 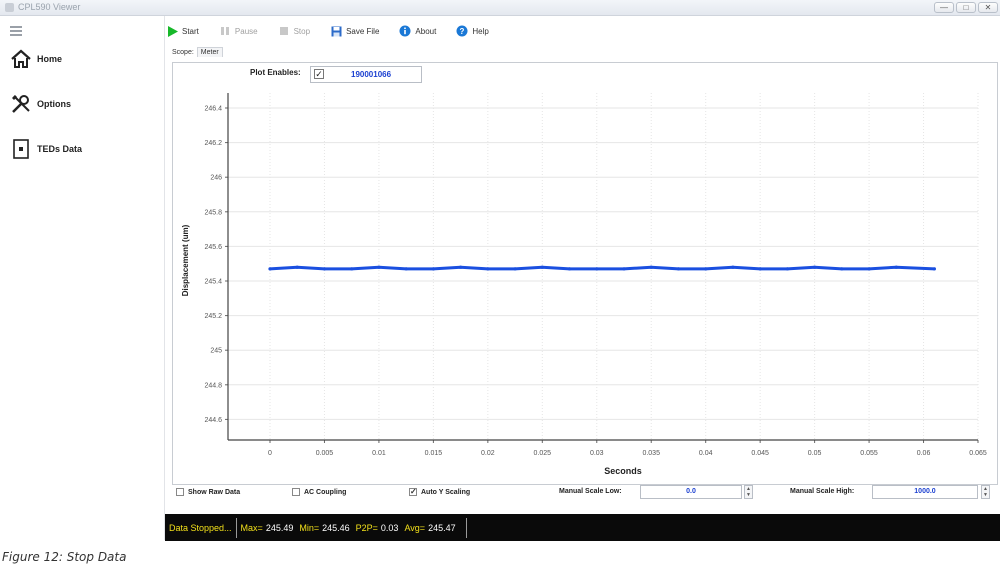 What do you see at coordinates (214, 492) in the screenshot?
I see `show-raw-data-label: Show Raw Data` at bounding box center [214, 492].